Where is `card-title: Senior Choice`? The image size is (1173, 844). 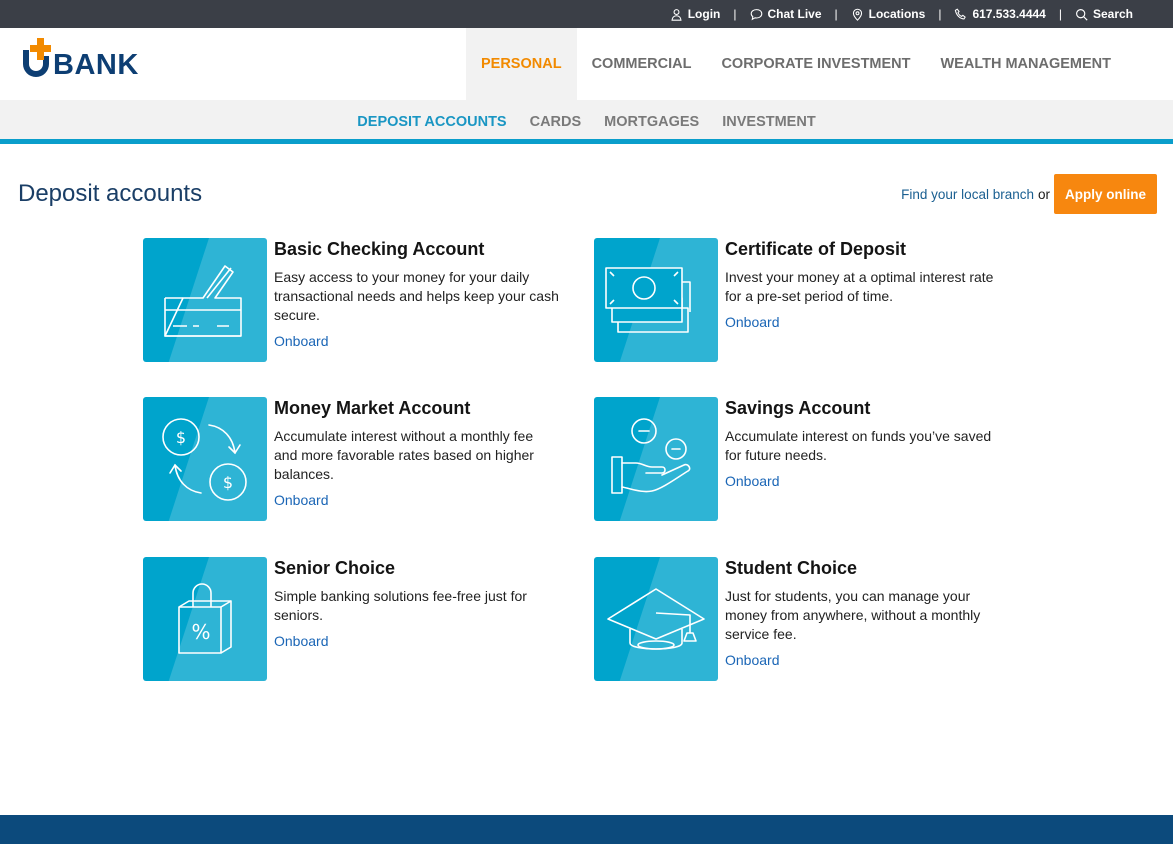
card-title: Senior Choice is located at coordinates (335, 568).